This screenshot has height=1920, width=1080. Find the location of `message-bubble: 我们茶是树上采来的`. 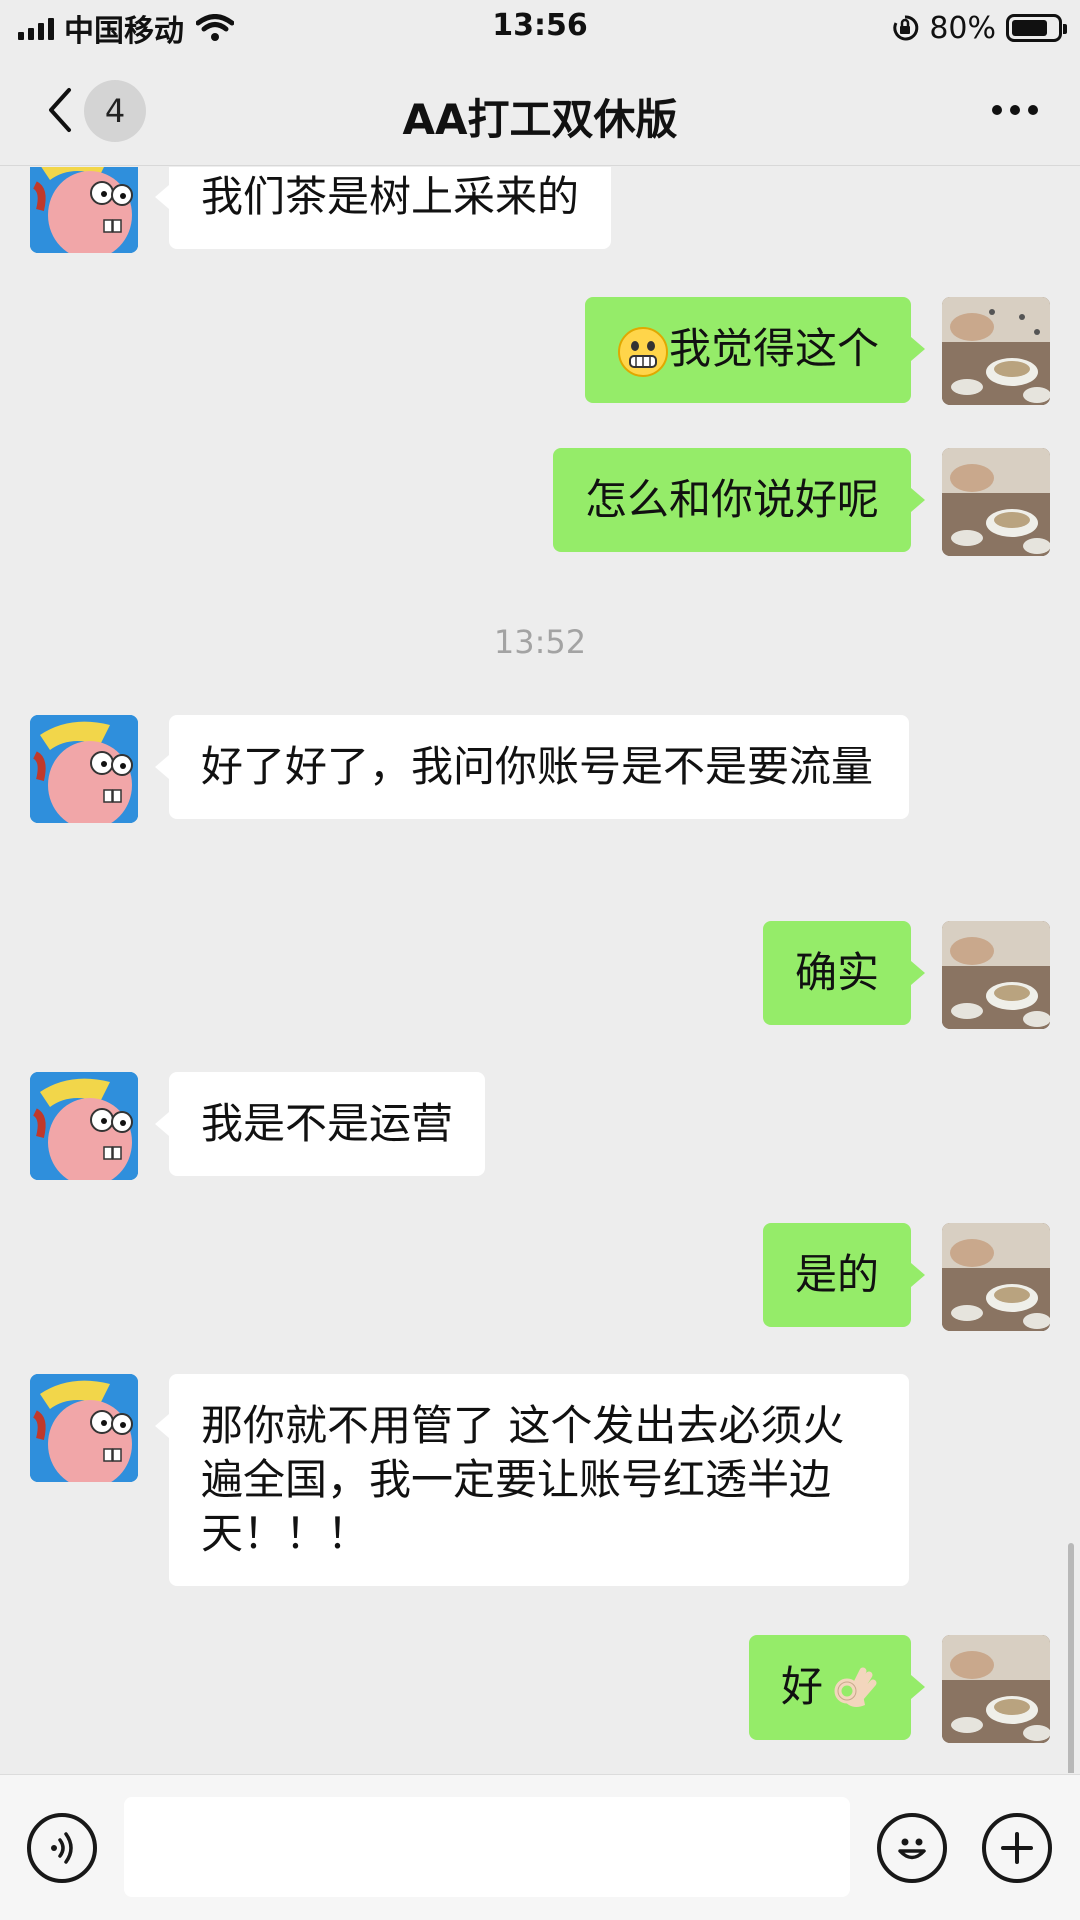

message-bubble: 我们茶是树上采来的 is located at coordinates (383, 208).